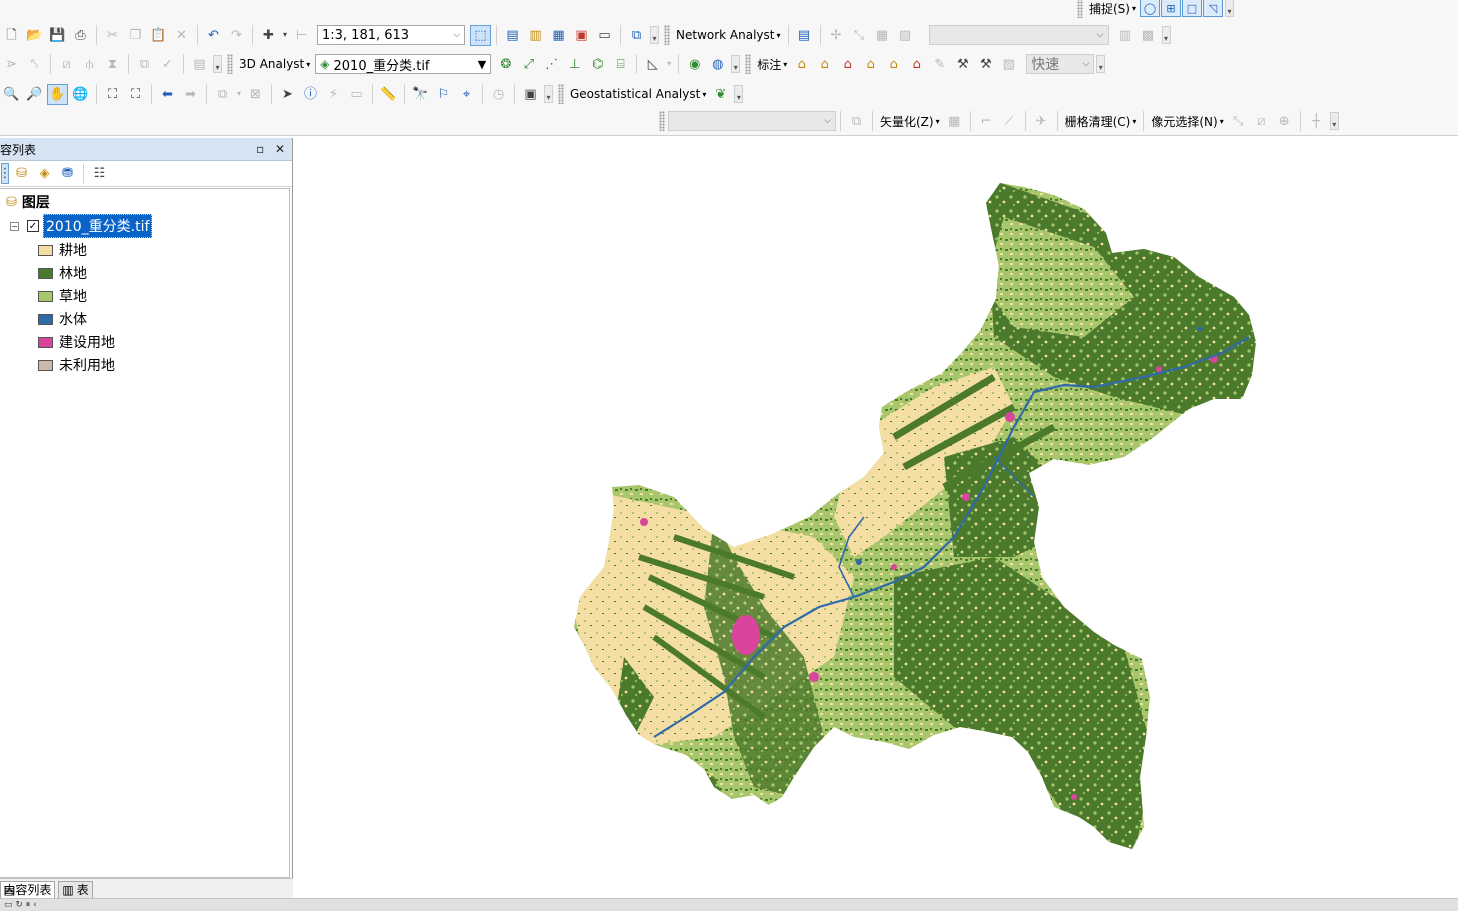  What do you see at coordinates (916, 64) in the screenshot?
I see `view-unplaced-labels-icon: ⌂` at bounding box center [916, 64].